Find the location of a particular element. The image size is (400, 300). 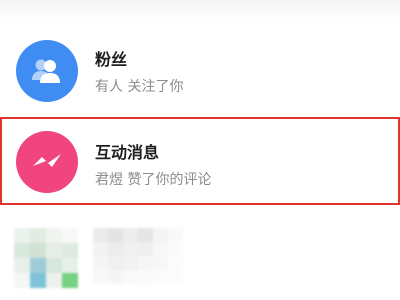

interactions-subtitle: 君煜 赞了你的评论 is located at coordinates (153, 180).